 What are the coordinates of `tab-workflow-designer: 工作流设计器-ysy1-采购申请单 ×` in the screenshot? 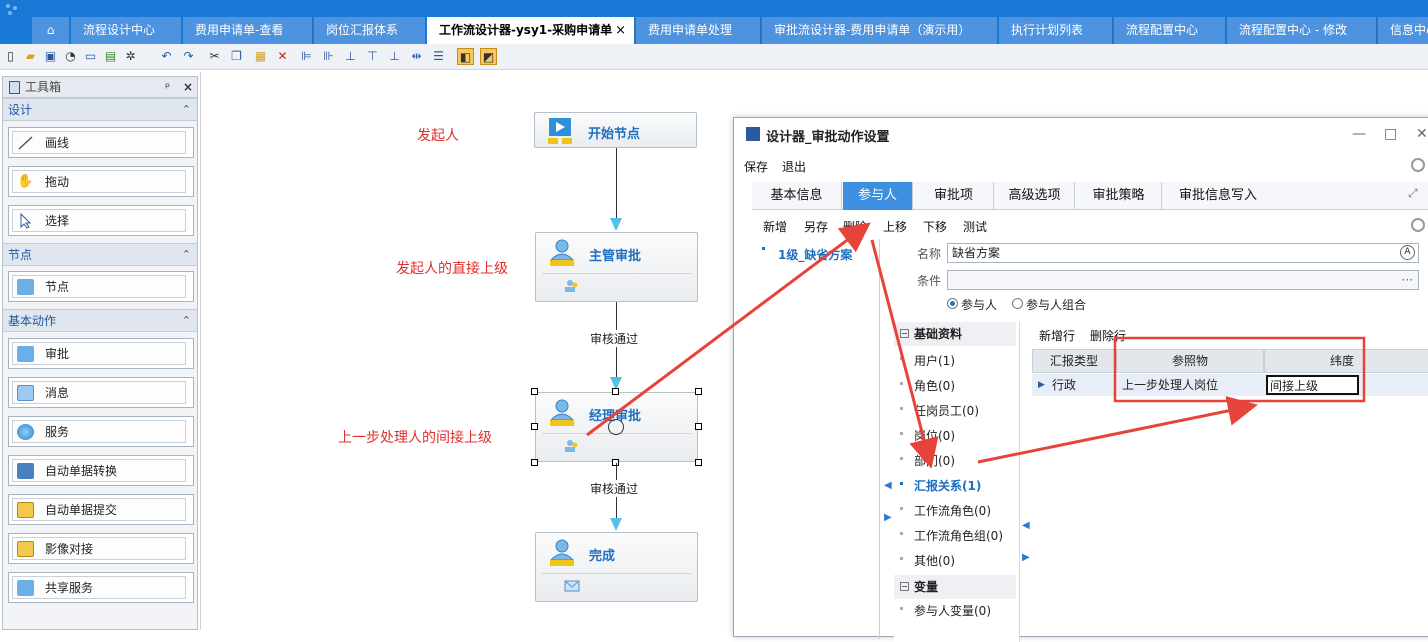 It's located at (531, 30).